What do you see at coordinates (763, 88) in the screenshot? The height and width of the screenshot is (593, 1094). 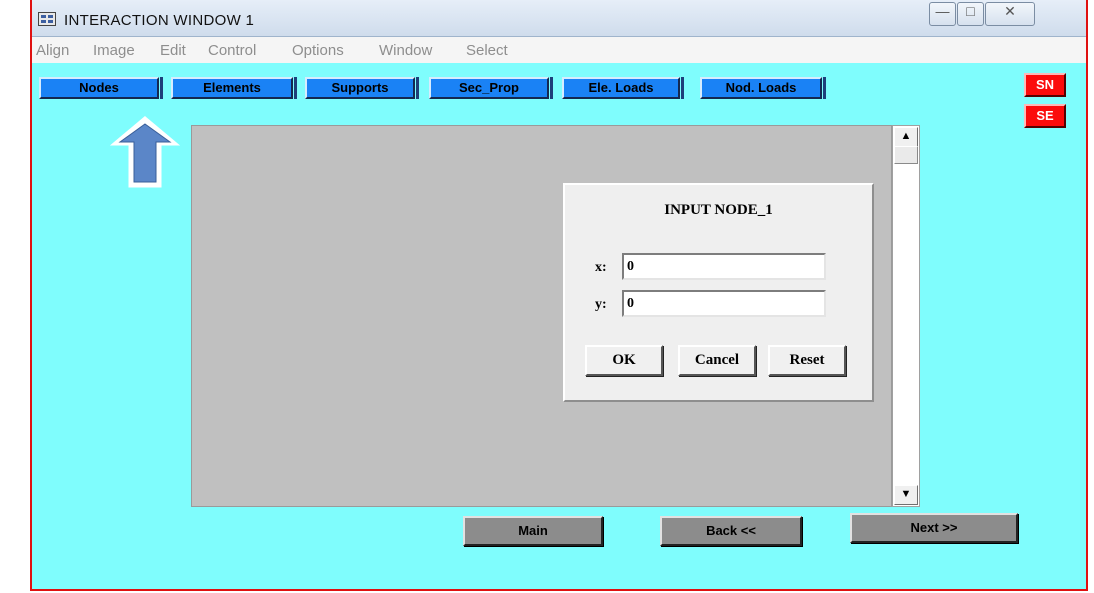 I see `nod-loads-button: Nod. Loads` at bounding box center [763, 88].